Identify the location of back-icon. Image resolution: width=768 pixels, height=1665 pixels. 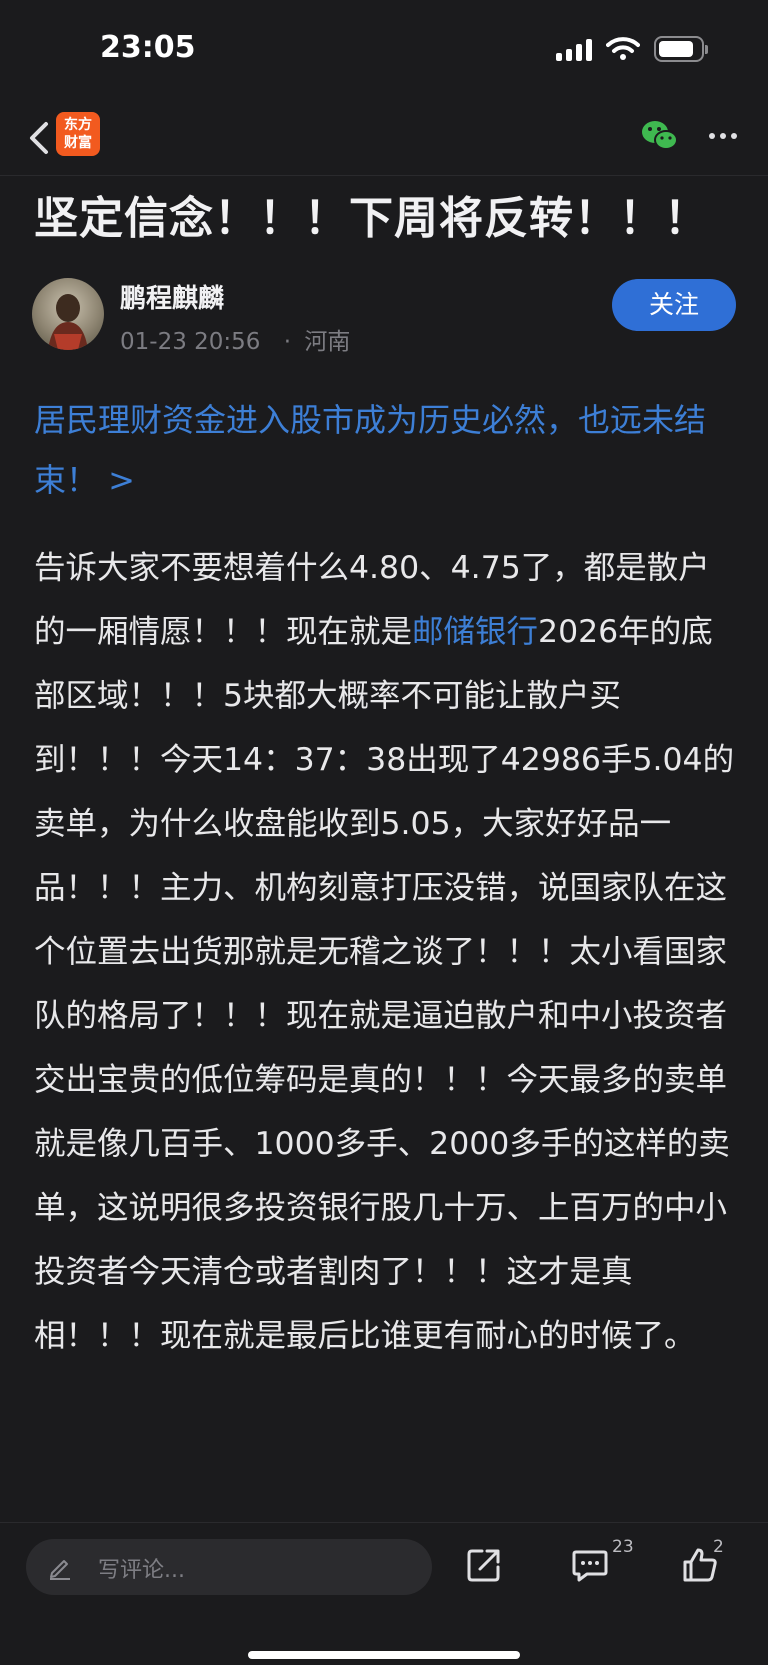
(40, 138).